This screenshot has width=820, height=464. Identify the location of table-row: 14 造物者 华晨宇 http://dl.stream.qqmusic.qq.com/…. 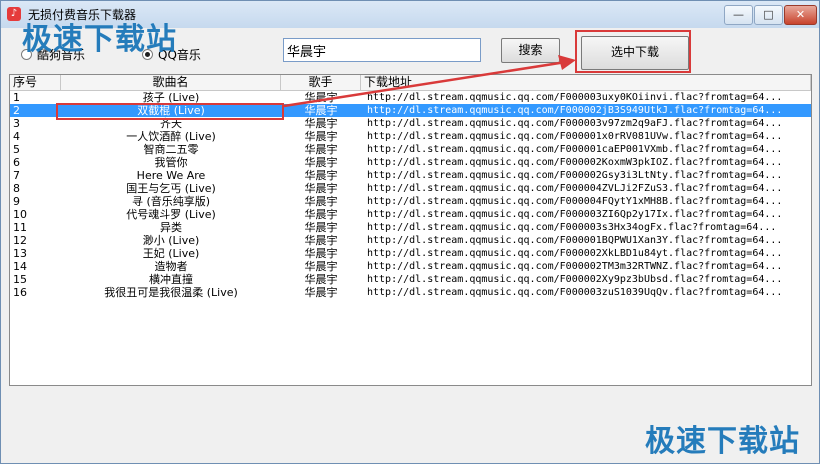
(410, 266).